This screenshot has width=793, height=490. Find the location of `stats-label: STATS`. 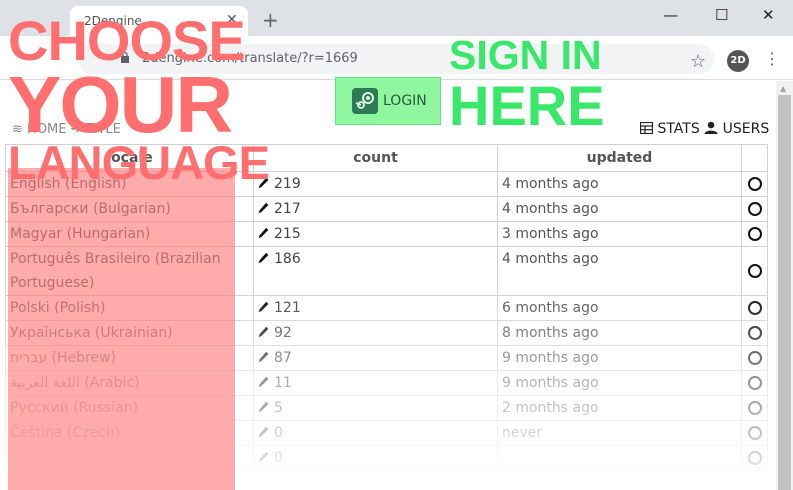

stats-label: STATS is located at coordinates (678, 129).